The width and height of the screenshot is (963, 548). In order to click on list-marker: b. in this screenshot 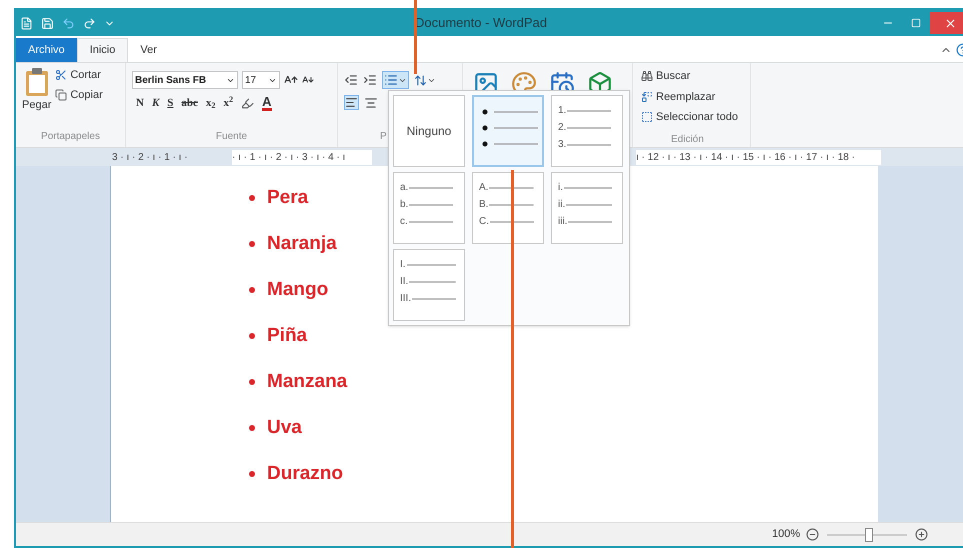, I will do `click(404, 205)`.